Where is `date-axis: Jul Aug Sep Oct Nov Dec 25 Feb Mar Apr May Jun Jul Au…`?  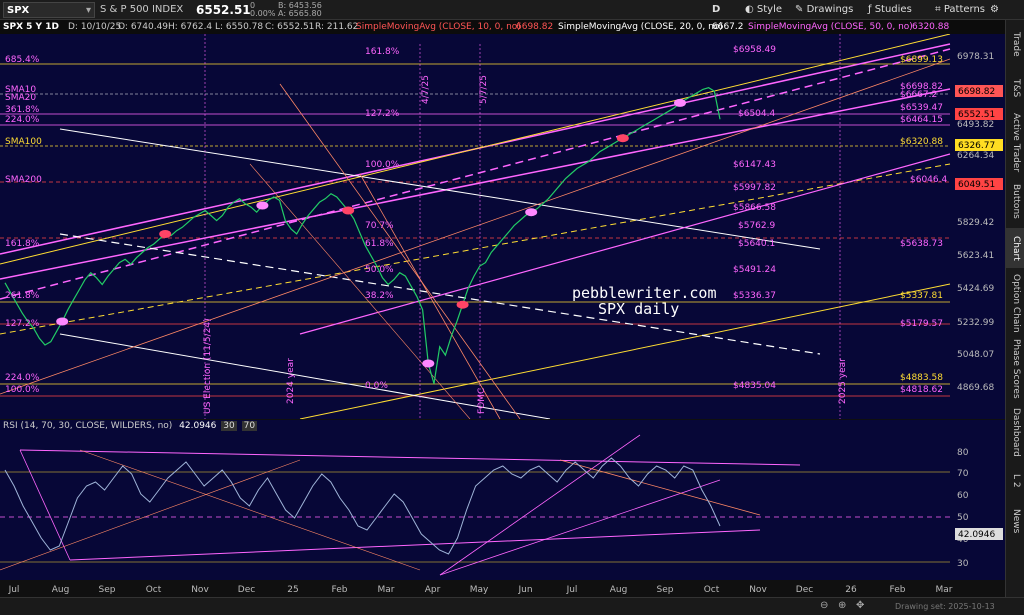 date-axis: Jul Aug Sep Oct Nov Dec 25 Feb Mar Apr May Jun Jul Au… is located at coordinates (512, 588).